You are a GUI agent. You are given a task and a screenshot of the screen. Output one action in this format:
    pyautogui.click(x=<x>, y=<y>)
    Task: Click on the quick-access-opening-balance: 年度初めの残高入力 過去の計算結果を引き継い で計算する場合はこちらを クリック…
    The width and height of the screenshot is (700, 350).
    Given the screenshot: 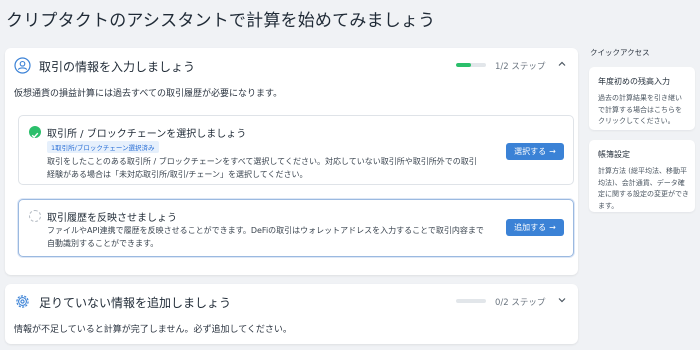 What is the action you would take?
    pyautogui.click(x=642, y=98)
    